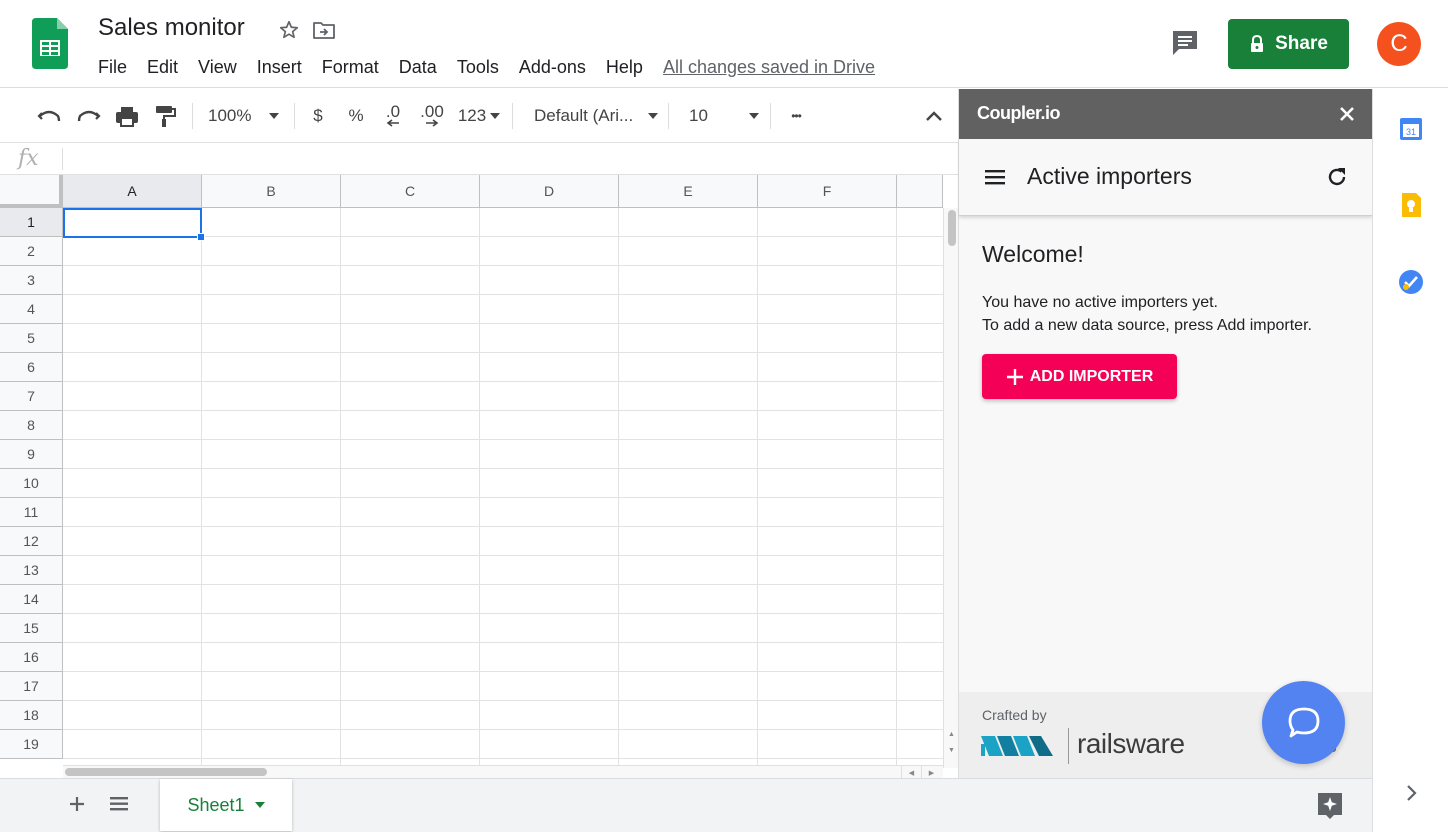  What do you see at coordinates (31, 280) in the screenshot?
I see `row-header-3: 3` at bounding box center [31, 280].